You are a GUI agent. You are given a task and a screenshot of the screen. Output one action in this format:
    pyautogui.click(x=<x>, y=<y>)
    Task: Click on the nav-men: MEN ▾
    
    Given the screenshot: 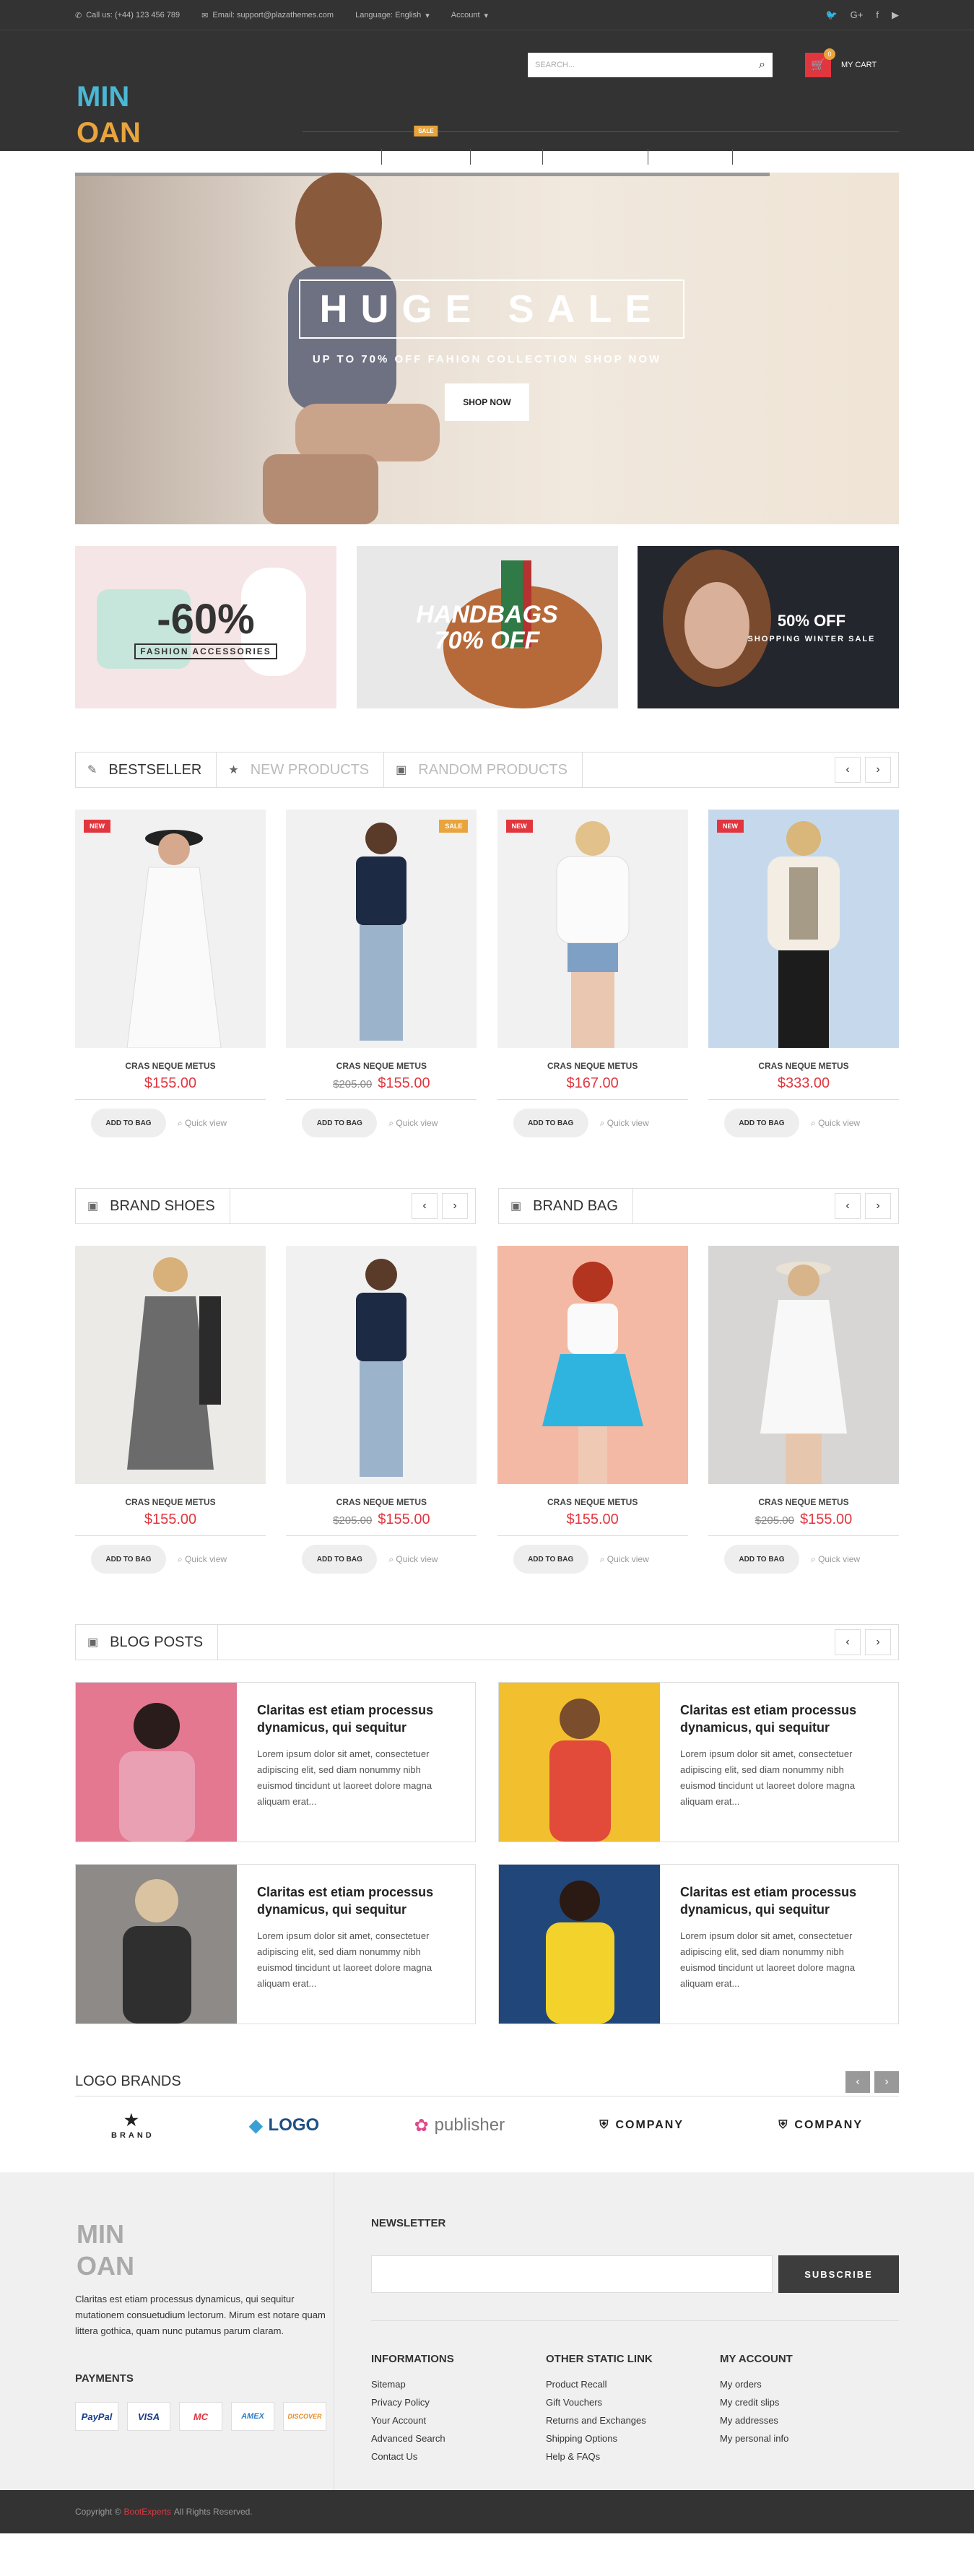 What is the action you would take?
    pyautogui.click(x=507, y=156)
    